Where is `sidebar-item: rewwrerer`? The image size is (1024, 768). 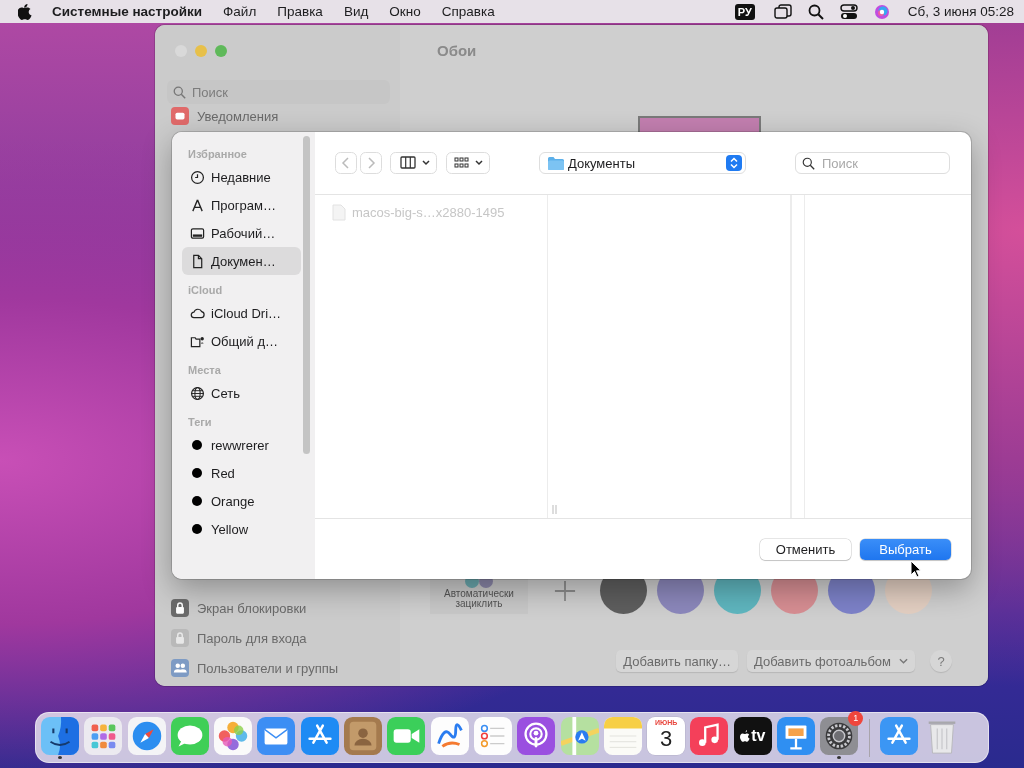 sidebar-item: rewwrerer is located at coordinates (241, 445).